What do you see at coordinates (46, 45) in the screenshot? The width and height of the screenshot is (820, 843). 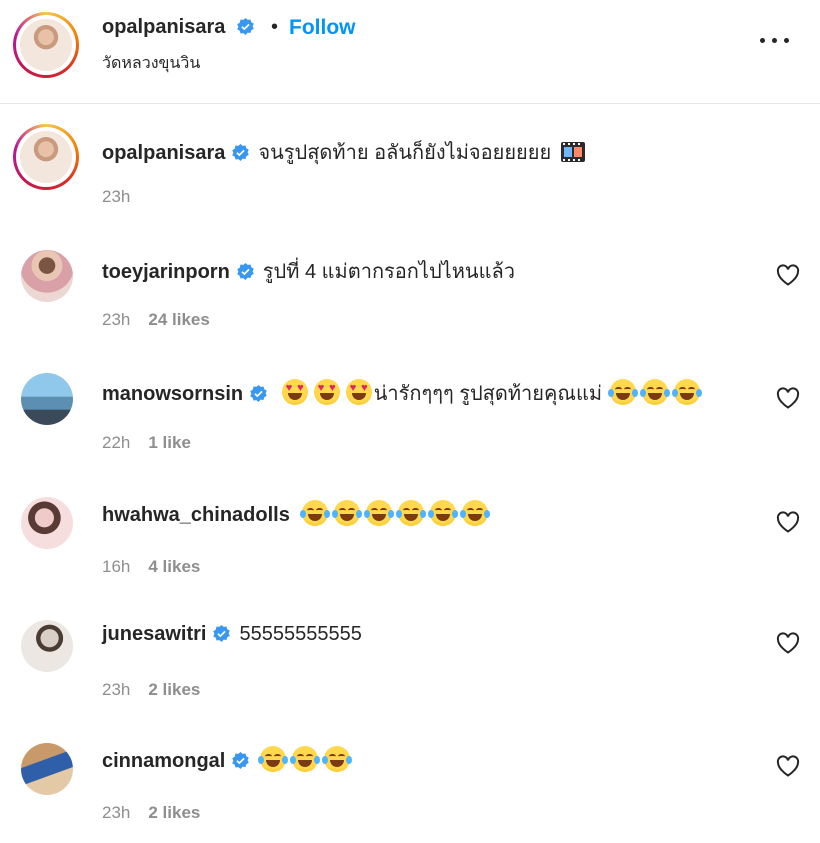 I see `author-avatar` at bounding box center [46, 45].